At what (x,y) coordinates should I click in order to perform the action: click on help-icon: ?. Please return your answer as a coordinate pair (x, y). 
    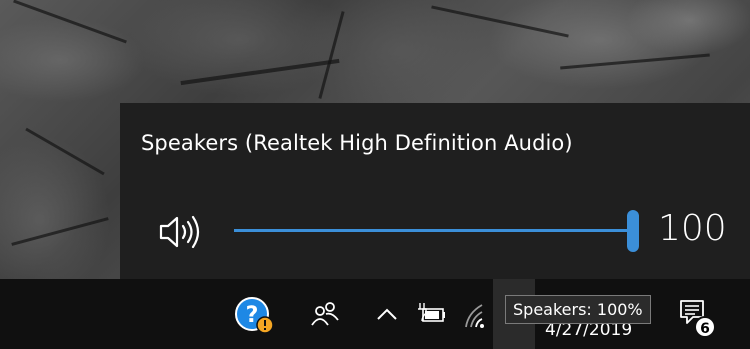
    Looking at the image, I should click on (254, 316).